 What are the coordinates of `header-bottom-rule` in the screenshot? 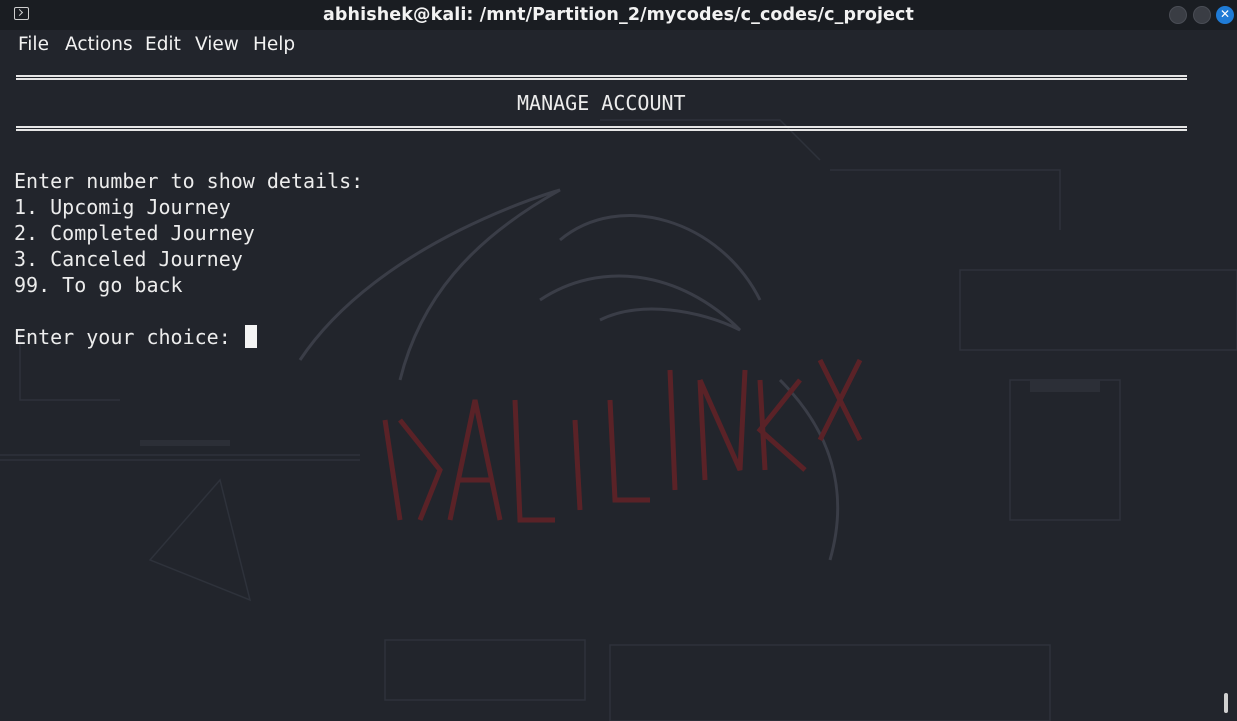 It's located at (601, 128).